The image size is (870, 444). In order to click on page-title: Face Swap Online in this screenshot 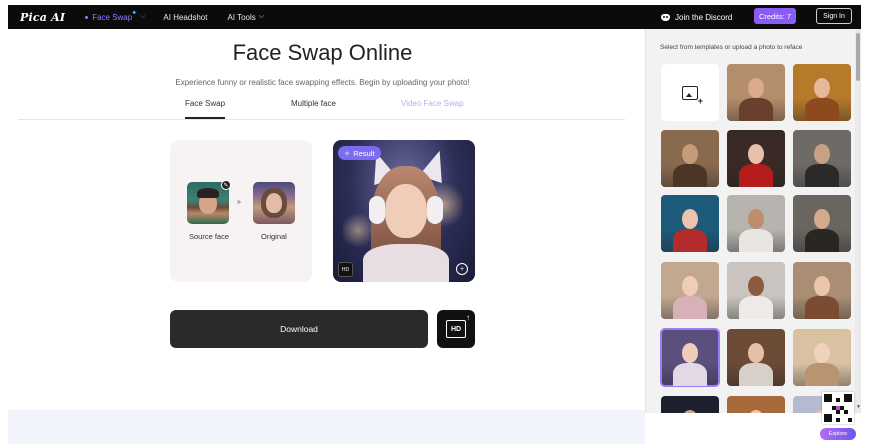, I will do `click(322, 52)`.